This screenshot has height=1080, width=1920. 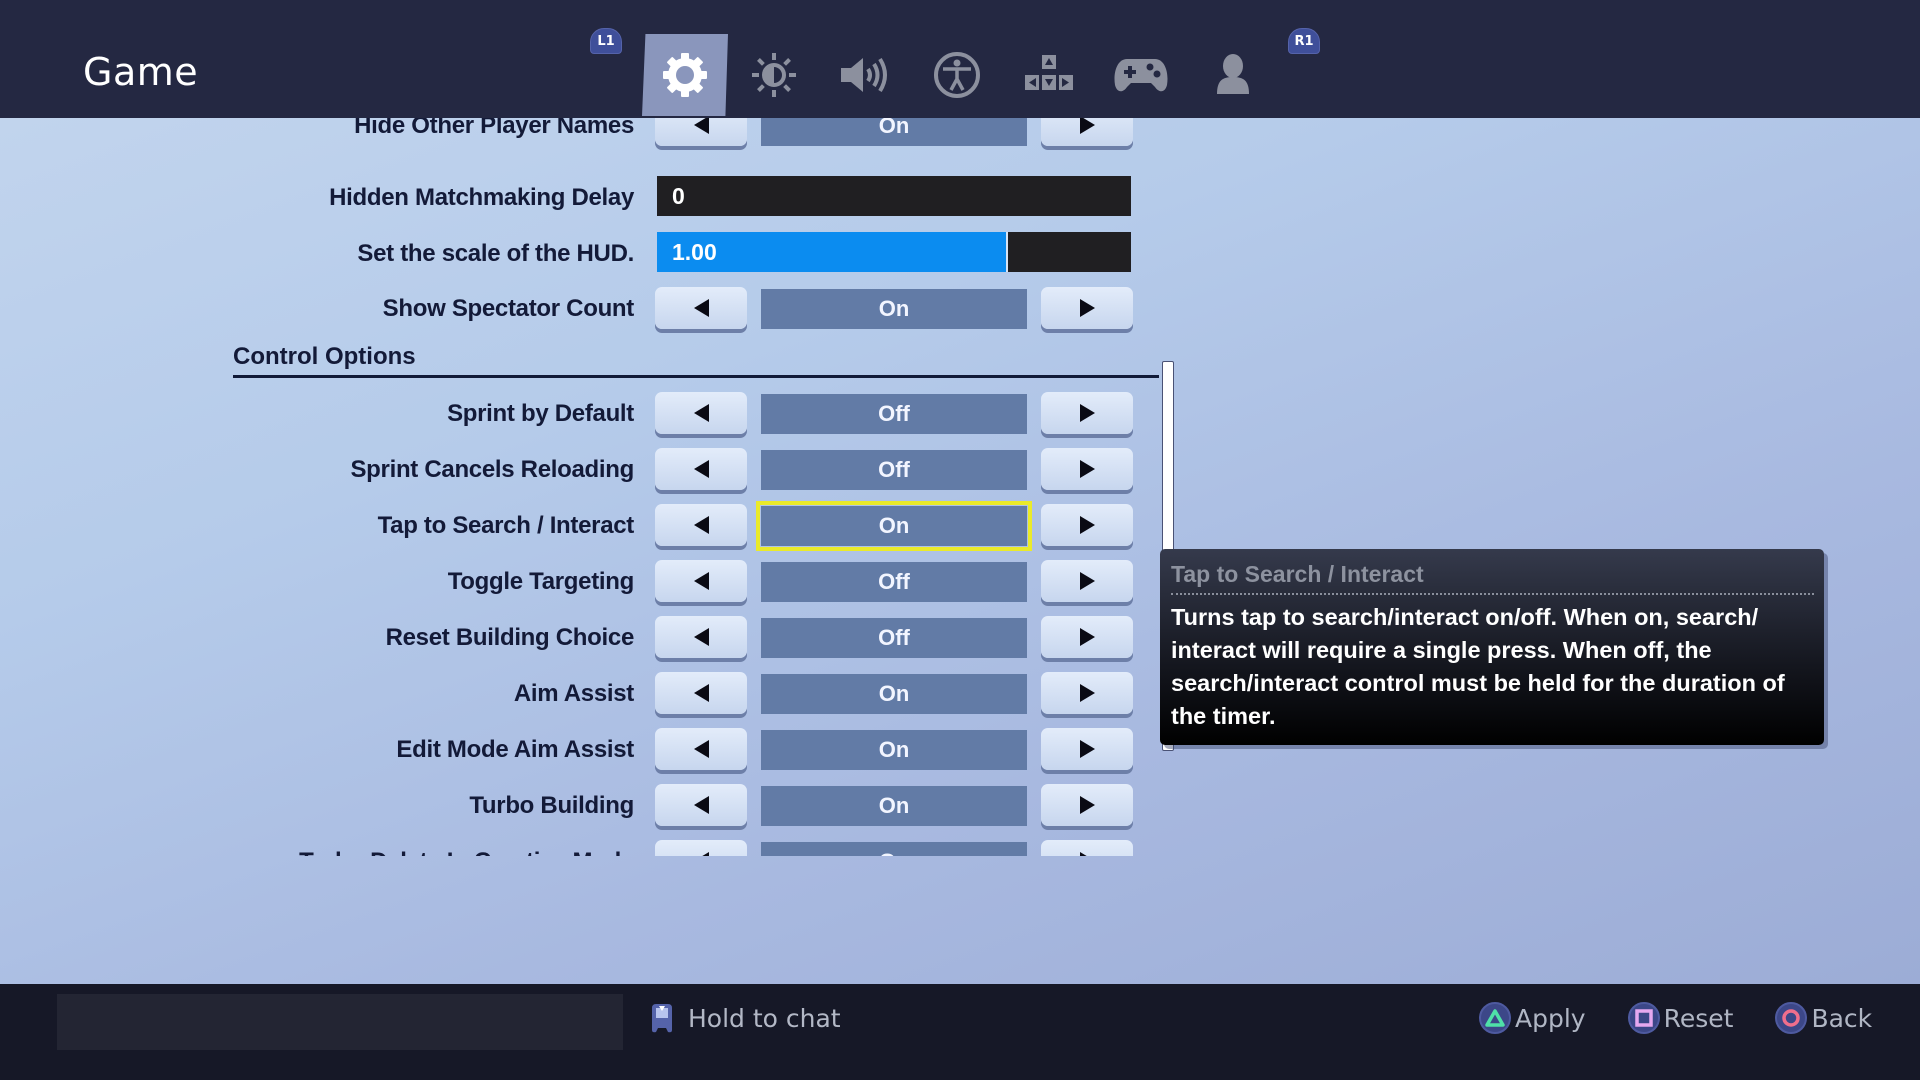 What do you see at coordinates (590, 254) in the screenshot?
I see `setting-row-hud-scale: Set the scale of the HUD. 1.00` at bounding box center [590, 254].